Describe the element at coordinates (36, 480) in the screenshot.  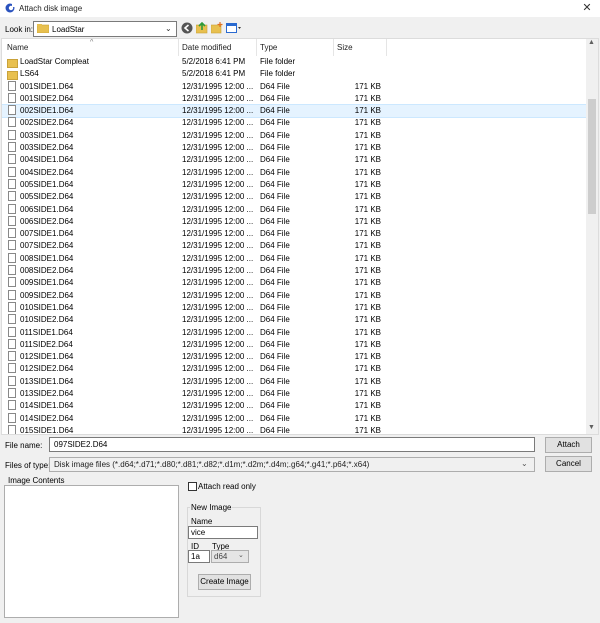
I see `image-contents-label: Image Contents` at that location.